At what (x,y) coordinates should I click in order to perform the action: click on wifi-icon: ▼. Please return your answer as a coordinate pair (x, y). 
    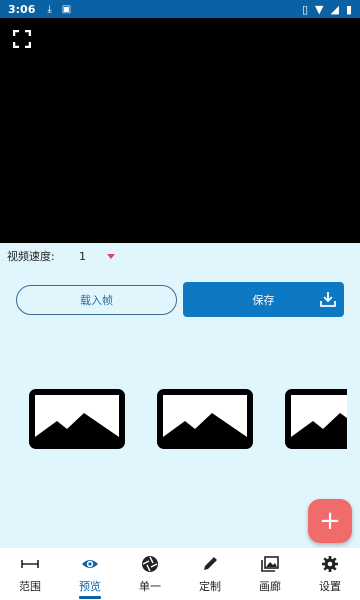
    Looking at the image, I should click on (319, 9).